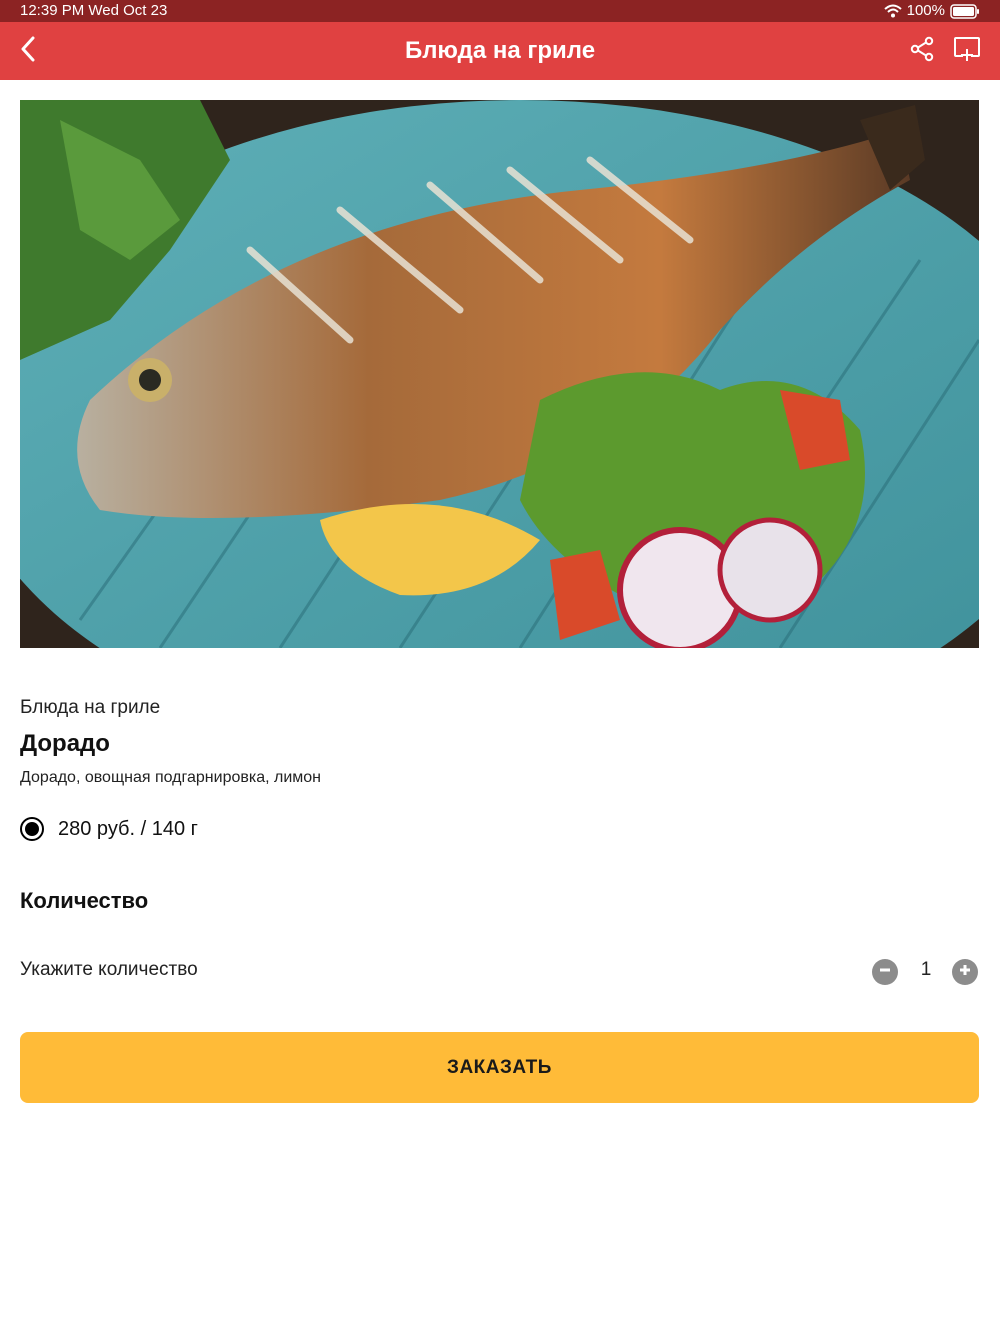  I want to click on price-option: 280 руб. / 140 г, so click(109, 829).